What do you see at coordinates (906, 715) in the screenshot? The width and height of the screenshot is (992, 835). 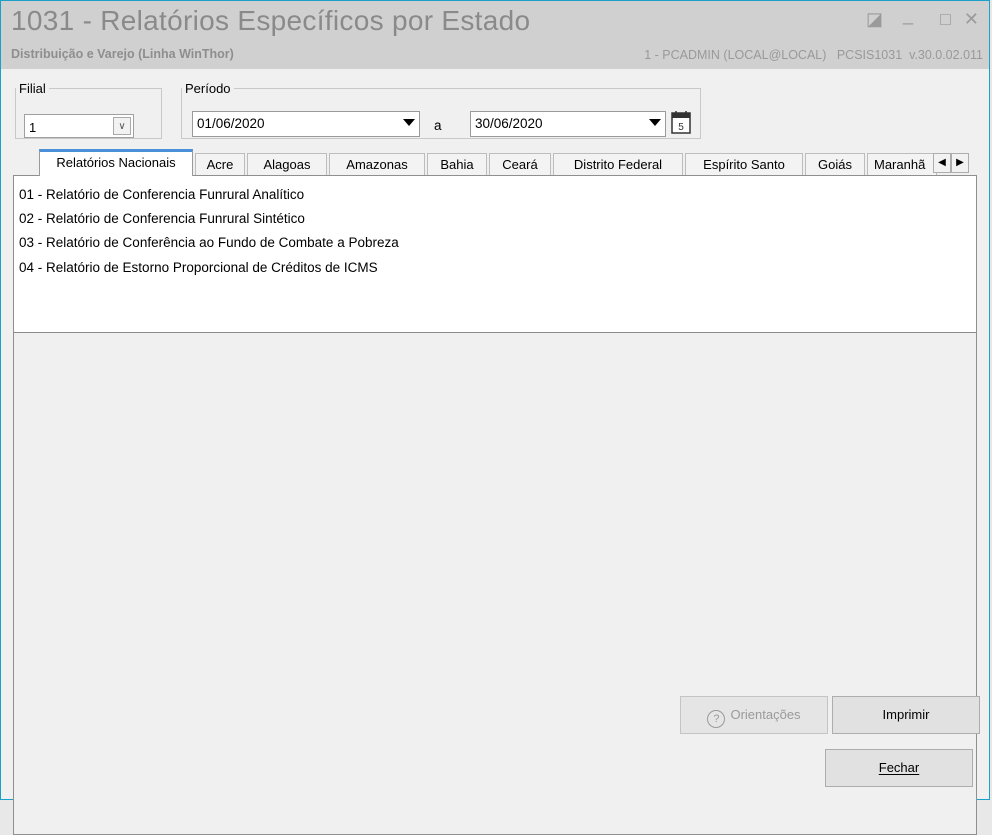 I see `imprimir-button: Imprimir` at bounding box center [906, 715].